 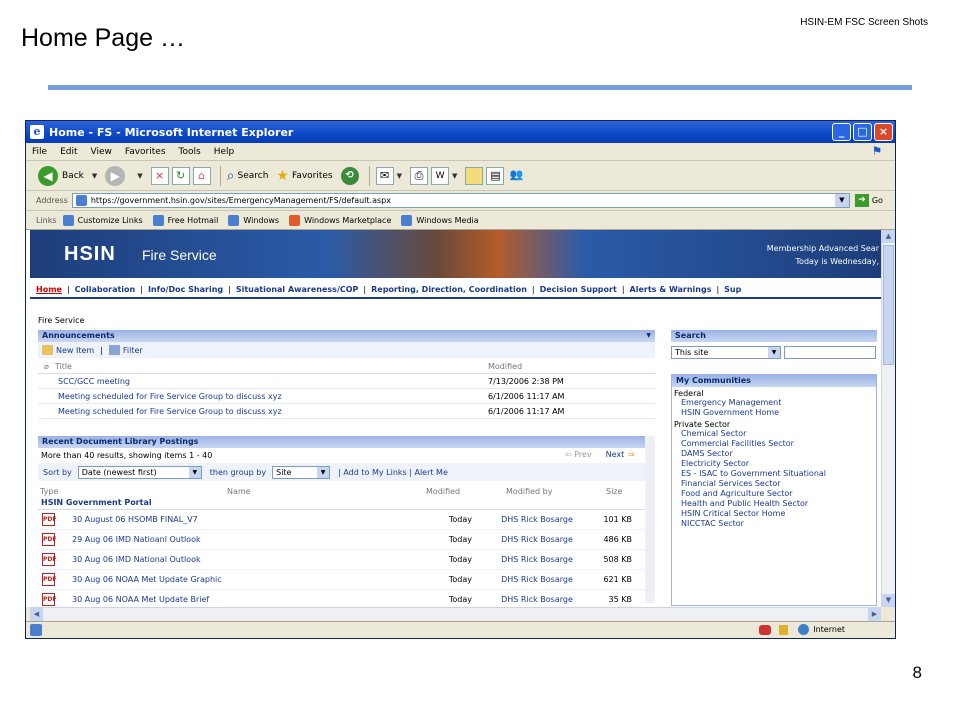 I want to click on community-link: ES - ISAC to Government Situational, so click(x=774, y=474).